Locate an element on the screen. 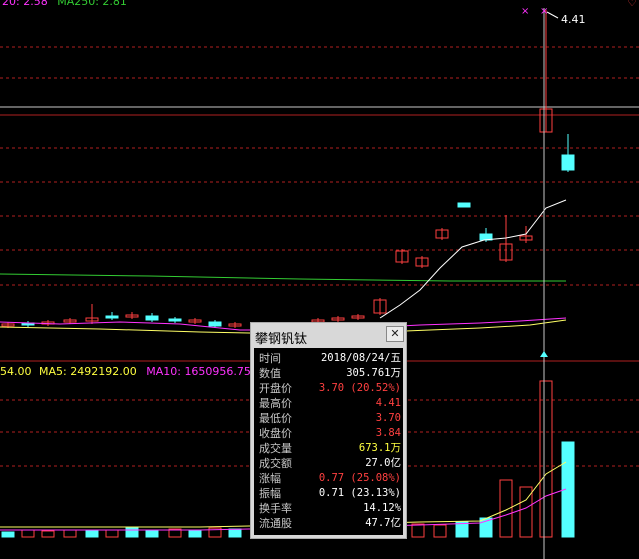  tooltip-row-label: 收盘价 is located at coordinates (275, 433).